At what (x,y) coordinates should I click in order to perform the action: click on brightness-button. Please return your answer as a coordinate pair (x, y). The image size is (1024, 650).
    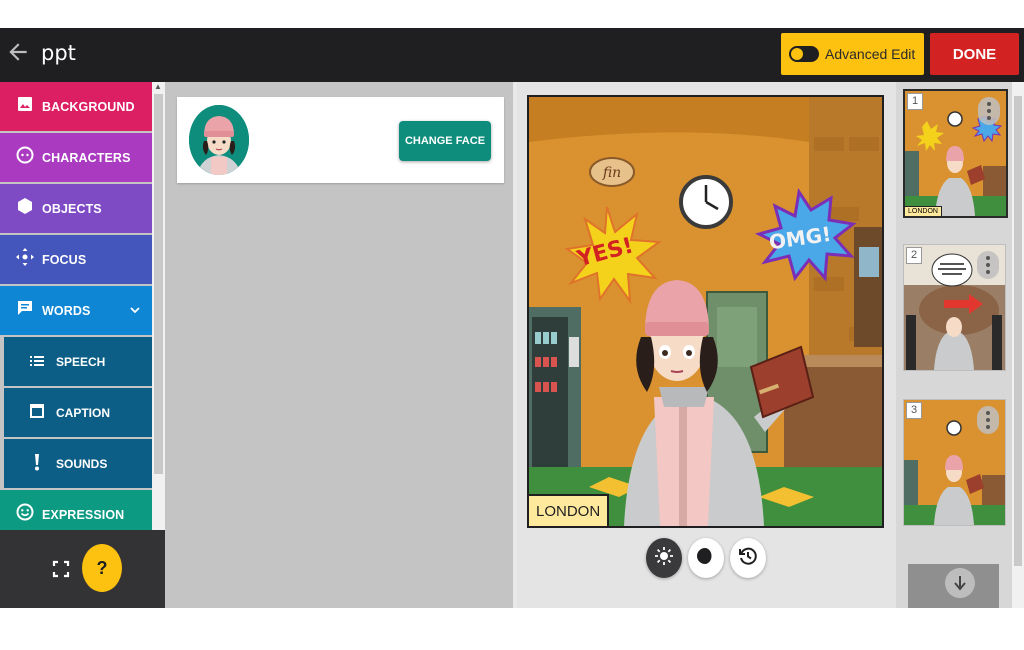
    Looking at the image, I should click on (664, 558).